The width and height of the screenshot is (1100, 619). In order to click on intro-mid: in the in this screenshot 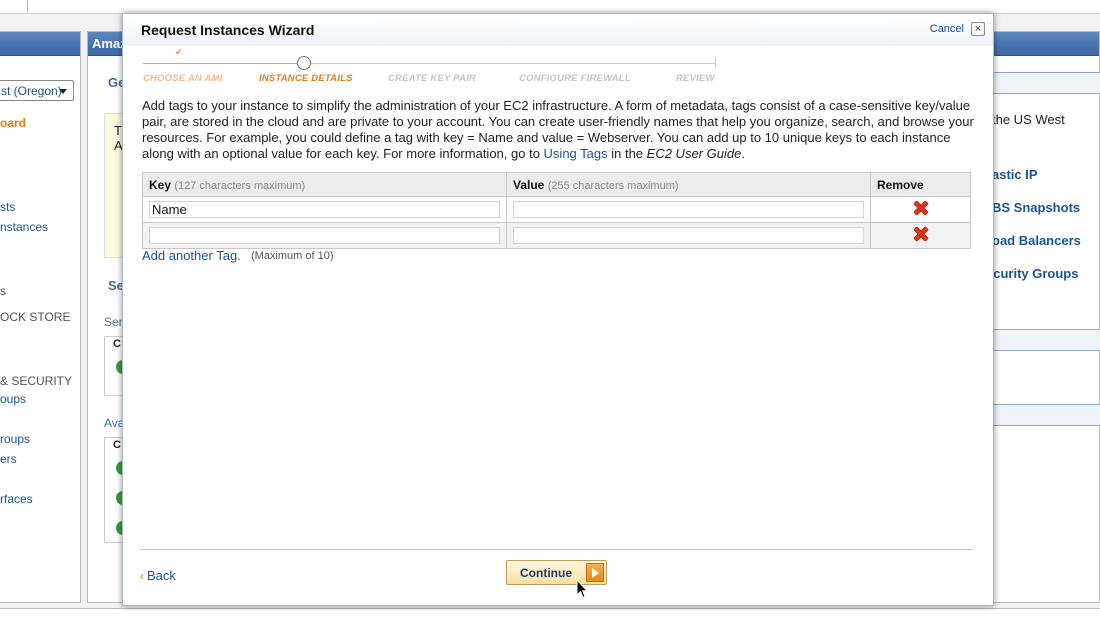, I will do `click(627, 153)`.